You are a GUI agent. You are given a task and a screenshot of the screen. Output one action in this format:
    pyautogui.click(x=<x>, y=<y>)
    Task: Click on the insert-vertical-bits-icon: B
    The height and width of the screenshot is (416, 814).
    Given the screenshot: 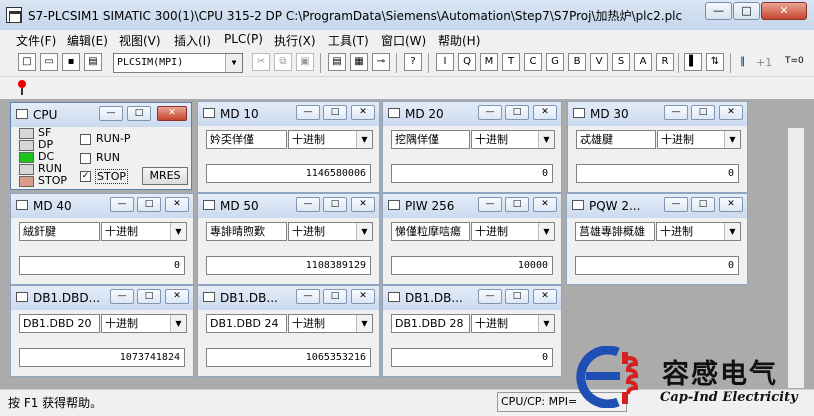 What is the action you would take?
    pyautogui.click(x=577, y=62)
    